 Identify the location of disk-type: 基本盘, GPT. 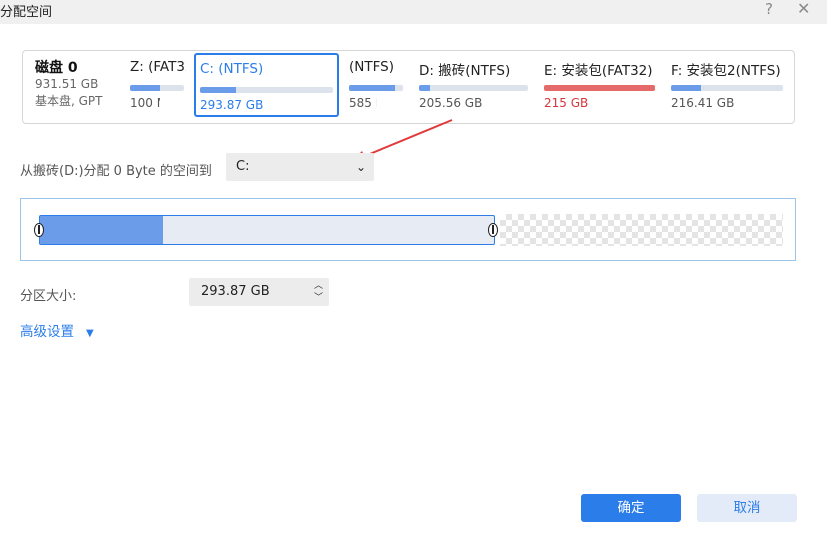
(69, 101).